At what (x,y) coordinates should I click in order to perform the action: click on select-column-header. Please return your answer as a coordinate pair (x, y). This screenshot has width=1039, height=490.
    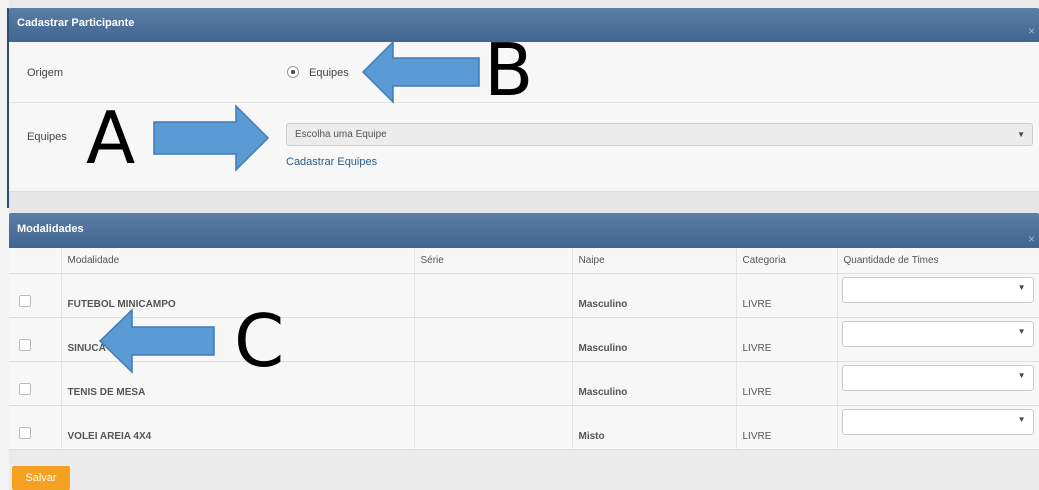
    Looking at the image, I should click on (35, 261).